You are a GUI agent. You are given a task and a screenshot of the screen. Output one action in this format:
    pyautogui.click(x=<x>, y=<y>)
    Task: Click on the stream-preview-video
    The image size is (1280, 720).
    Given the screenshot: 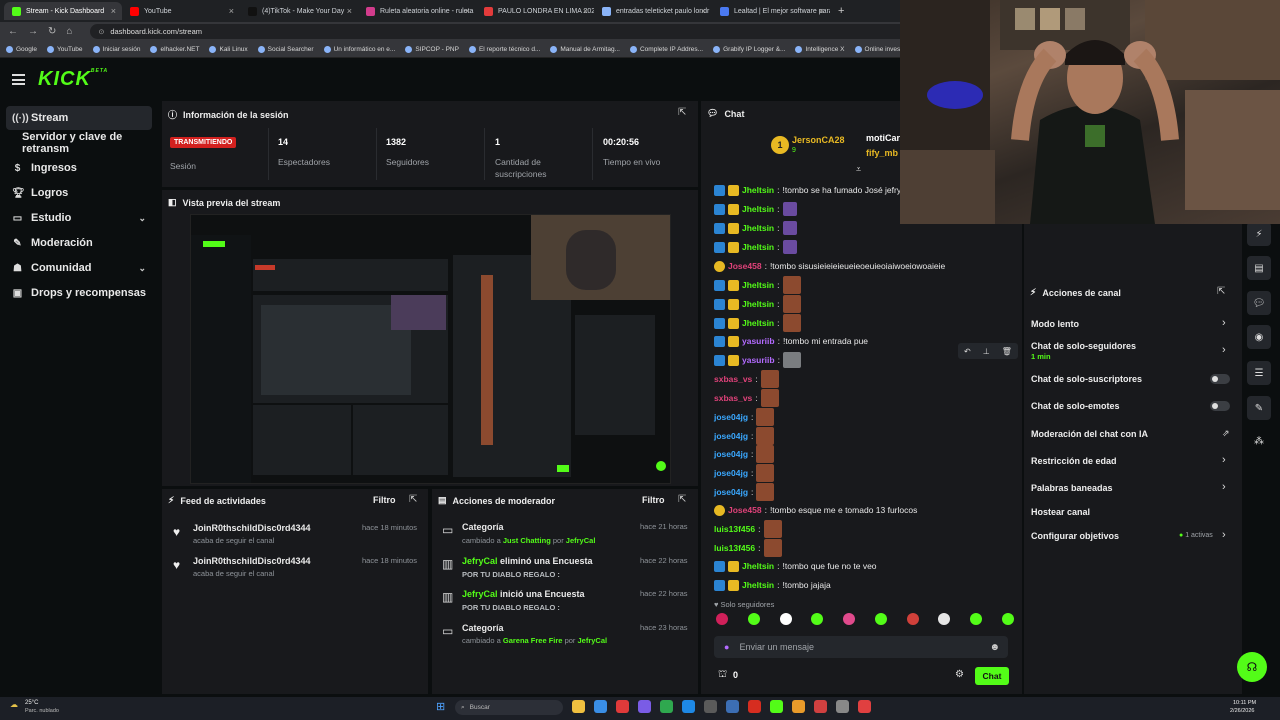 What is the action you would take?
    pyautogui.click(x=430, y=349)
    